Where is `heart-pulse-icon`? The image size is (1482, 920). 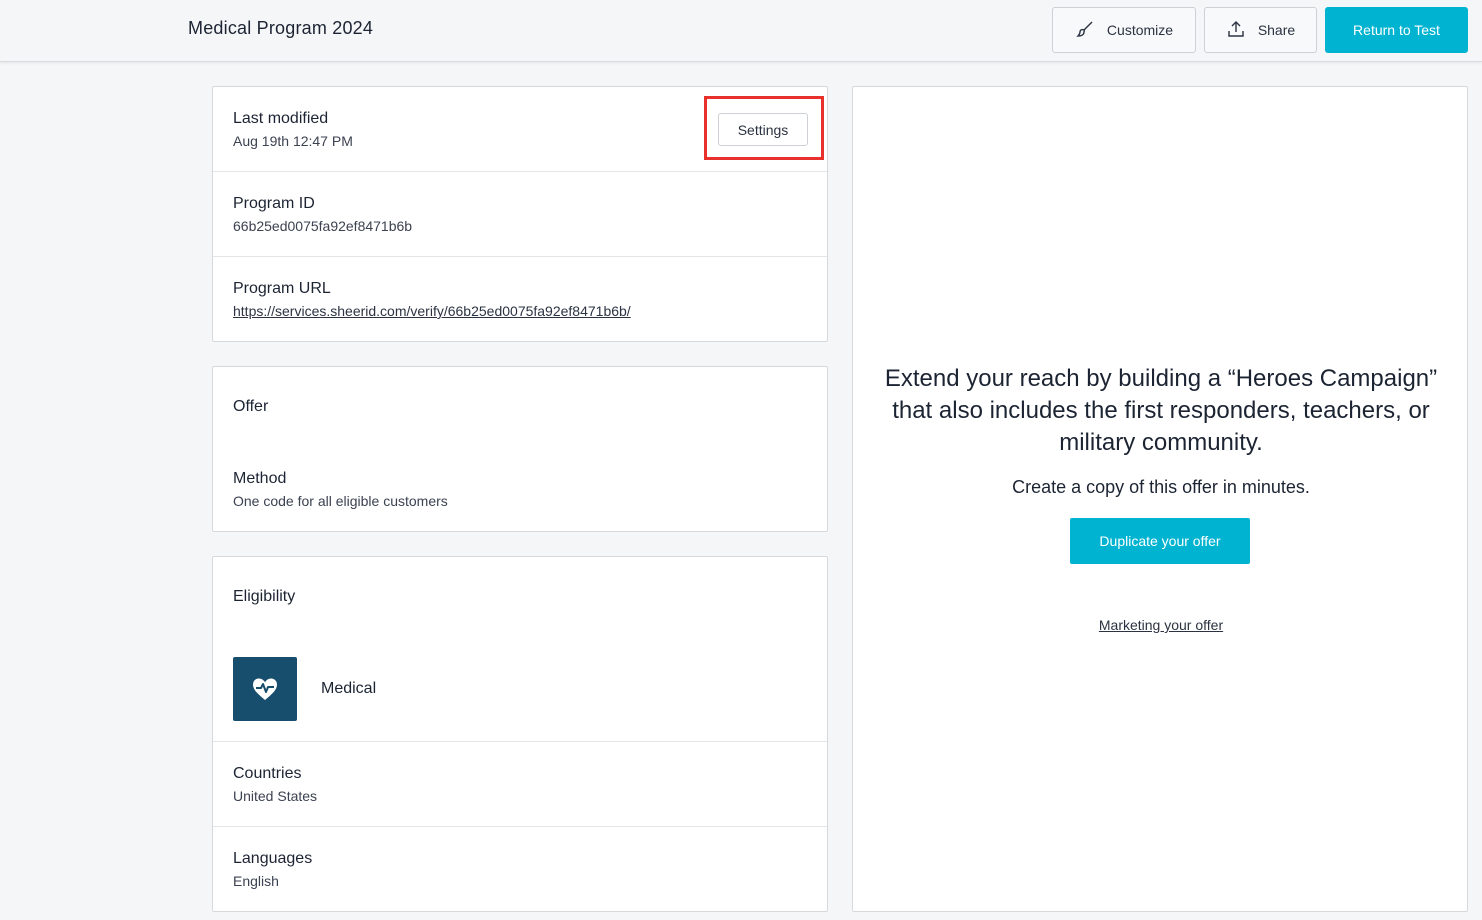
heart-pulse-icon is located at coordinates (265, 689).